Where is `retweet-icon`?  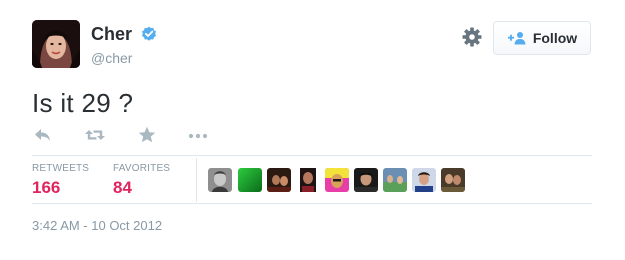
retweet-icon is located at coordinates (94, 135).